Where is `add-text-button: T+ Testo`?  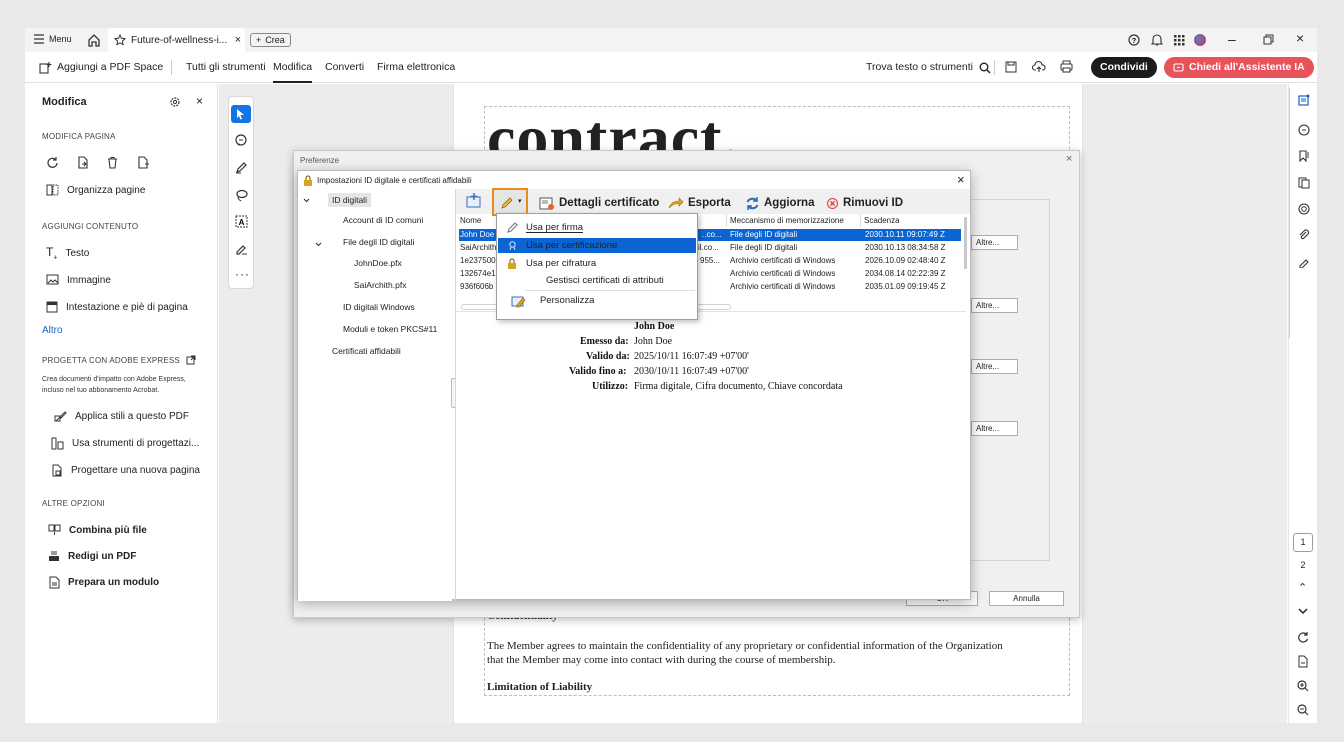 add-text-button: T+ Testo is located at coordinates (67, 253).